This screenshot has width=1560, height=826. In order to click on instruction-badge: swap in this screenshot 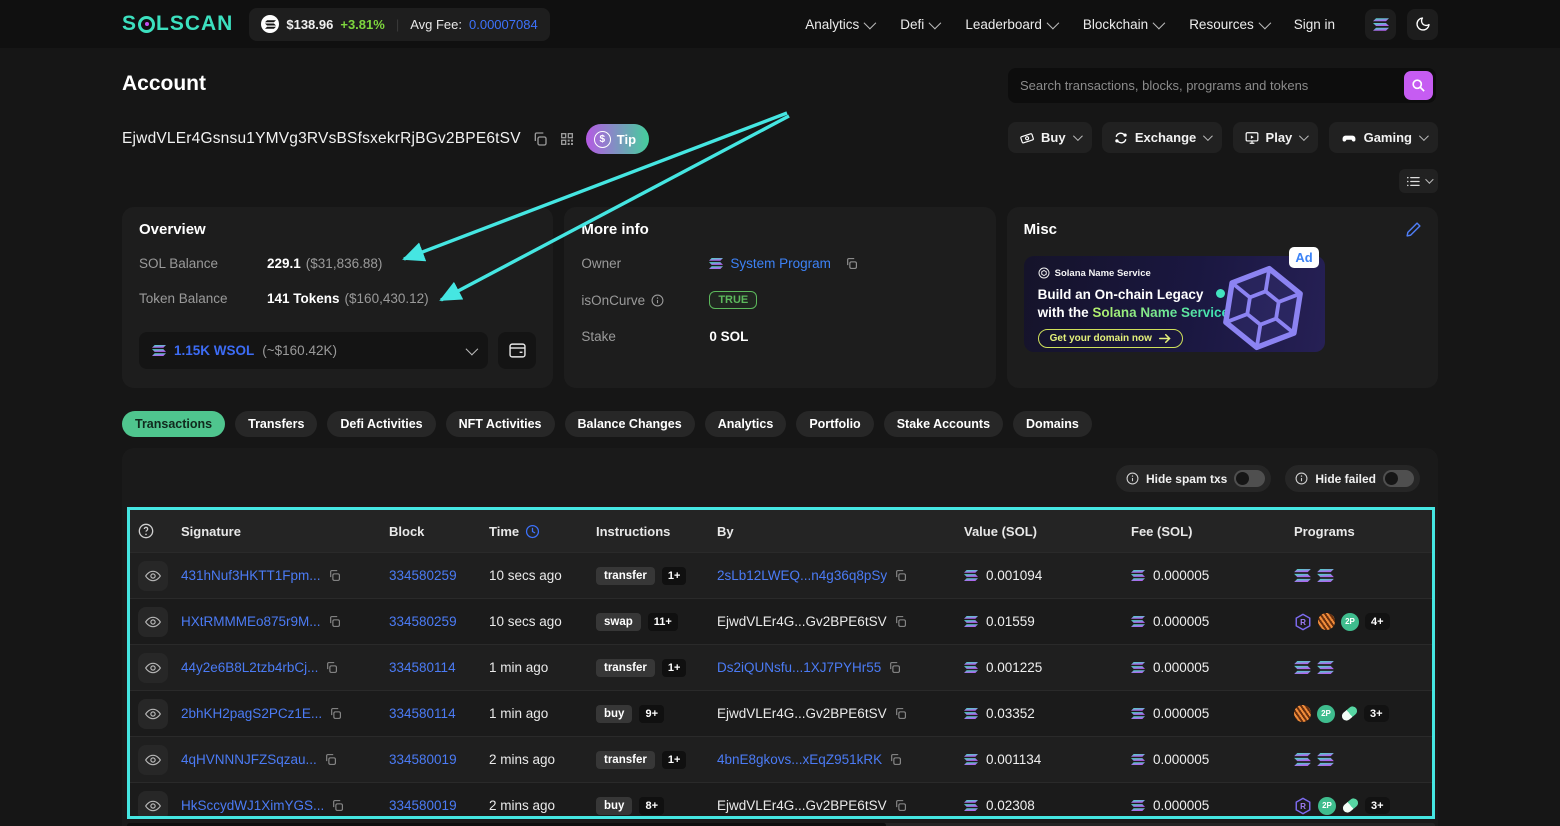, I will do `click(618, 621)`.